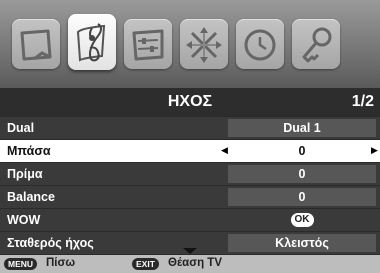  I want to click on setting-label: Σταθερός ήχος, so click(50, 243).